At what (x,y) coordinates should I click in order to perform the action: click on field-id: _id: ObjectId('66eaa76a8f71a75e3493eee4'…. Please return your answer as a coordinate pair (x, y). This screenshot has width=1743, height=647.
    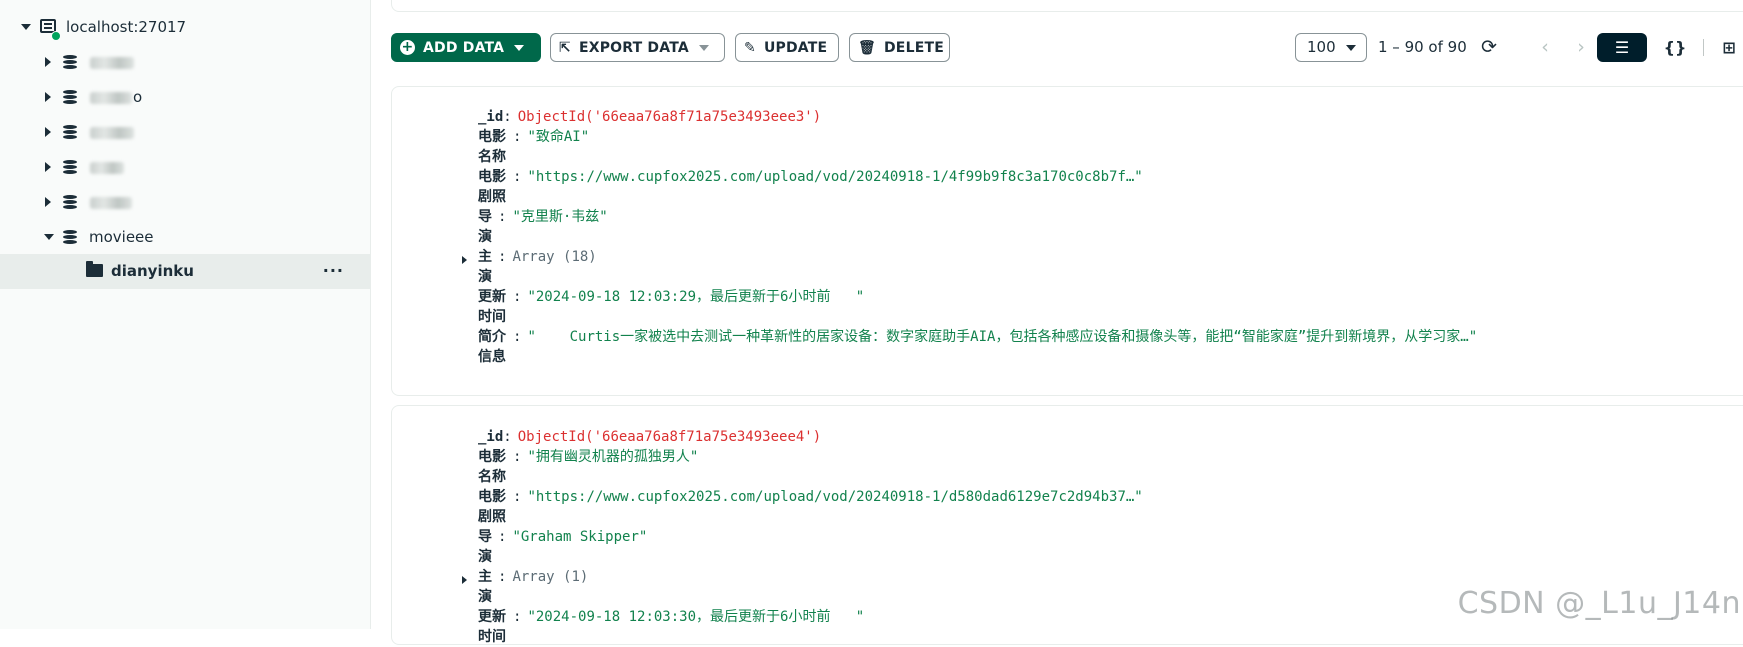
    Looking at the image, I should click on (810, 437).